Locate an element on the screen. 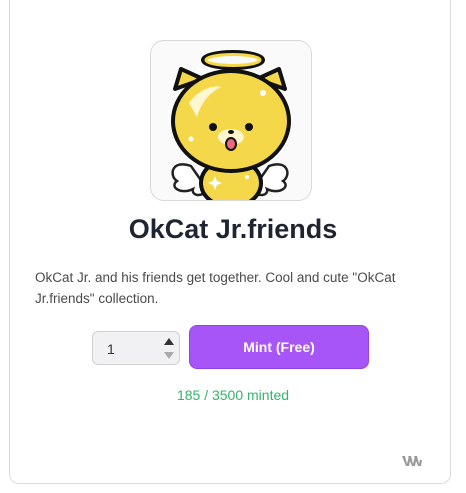 The width and height of the screenshot is (466, 493). triangle-down-icon is located at coordinates (169, 355).